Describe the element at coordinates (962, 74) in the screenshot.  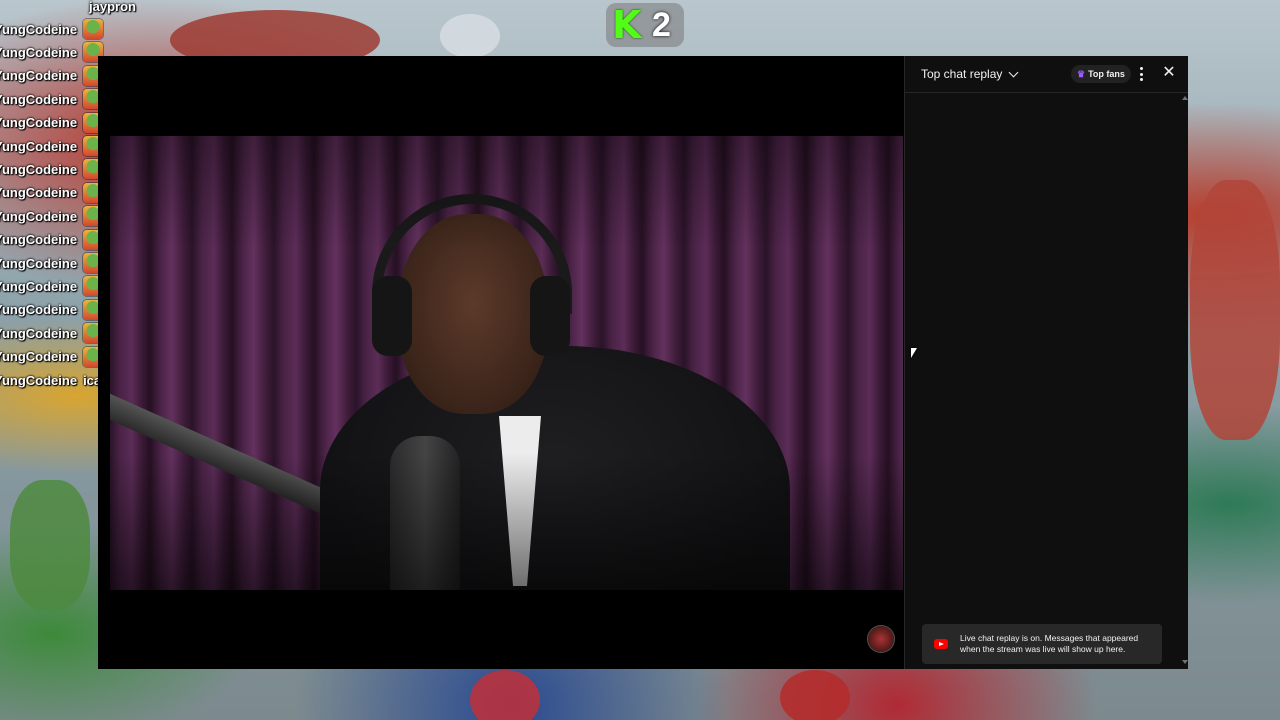
I see `chat-title: Top chat replay` at that location.